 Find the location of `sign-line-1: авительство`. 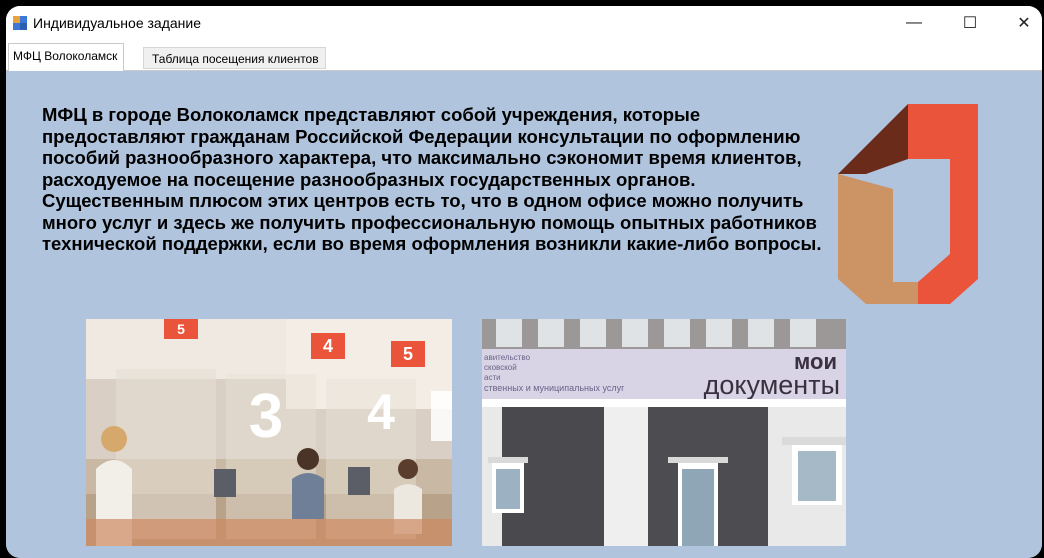

sign-line-1: авительство is located at coordinates (507, 357).